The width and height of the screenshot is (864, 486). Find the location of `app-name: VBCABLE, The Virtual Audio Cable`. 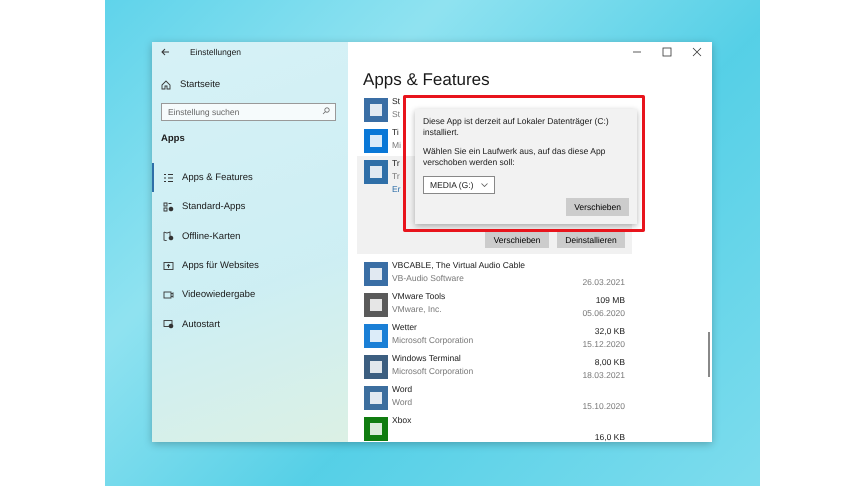

app-name: VBCABLE, The Virtual Audio Cable is located at coordinates (458, 265).